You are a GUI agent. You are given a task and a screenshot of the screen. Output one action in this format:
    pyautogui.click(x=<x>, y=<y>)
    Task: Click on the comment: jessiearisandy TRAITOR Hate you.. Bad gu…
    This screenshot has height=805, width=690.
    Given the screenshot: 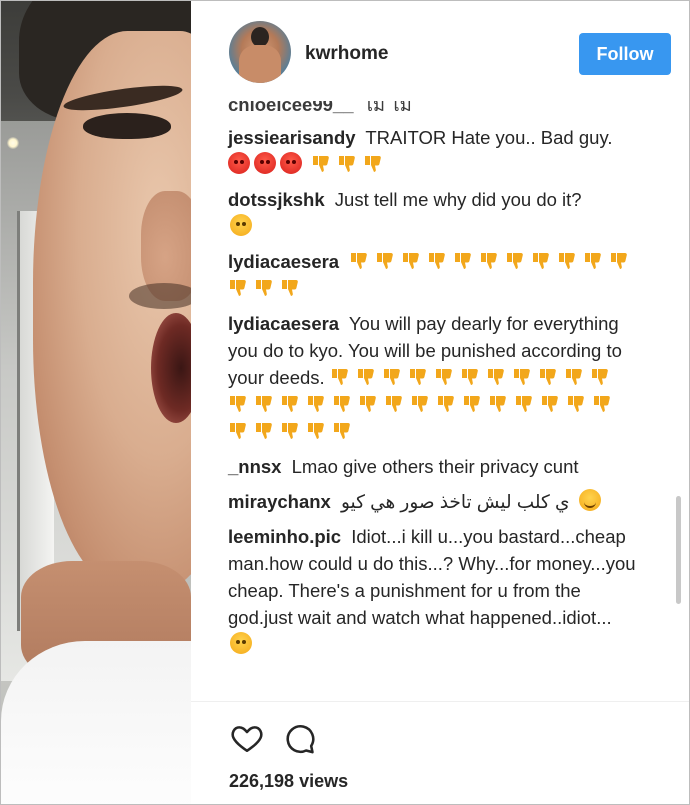 What is the action you would take?
    pyautogui.click(x=433, y=151)
    